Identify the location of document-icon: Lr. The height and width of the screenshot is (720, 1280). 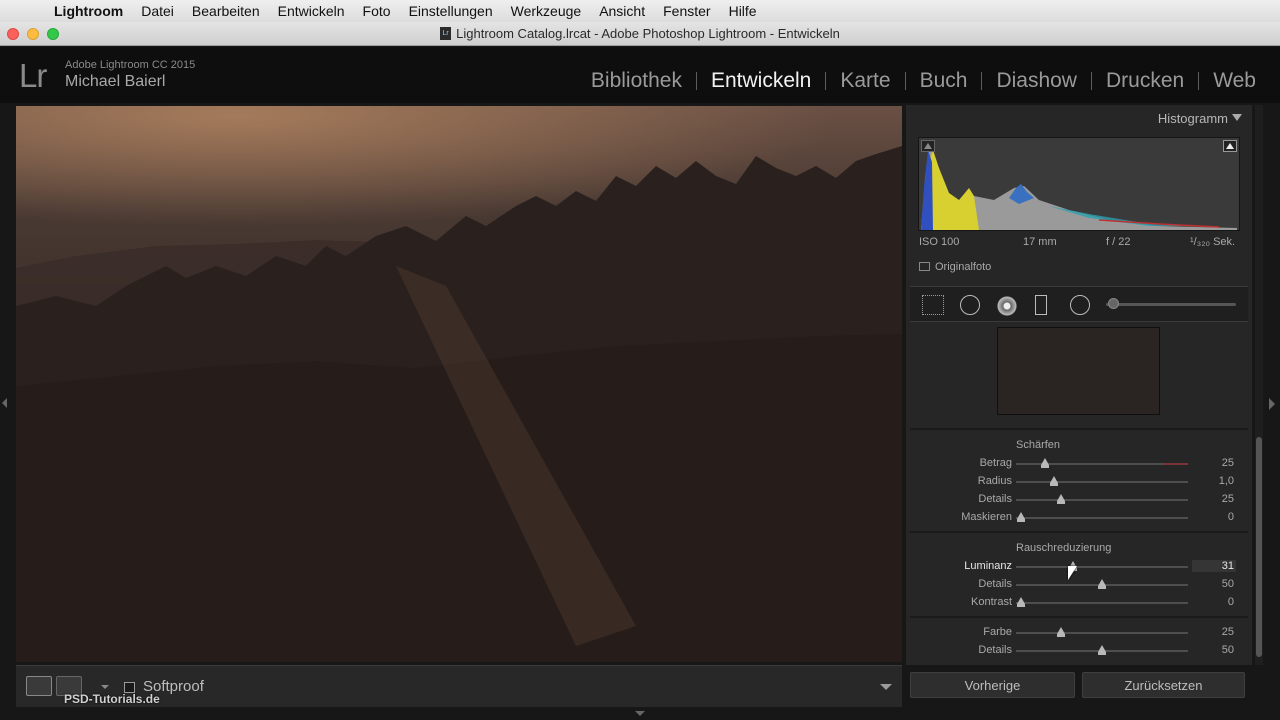
(446, 33).